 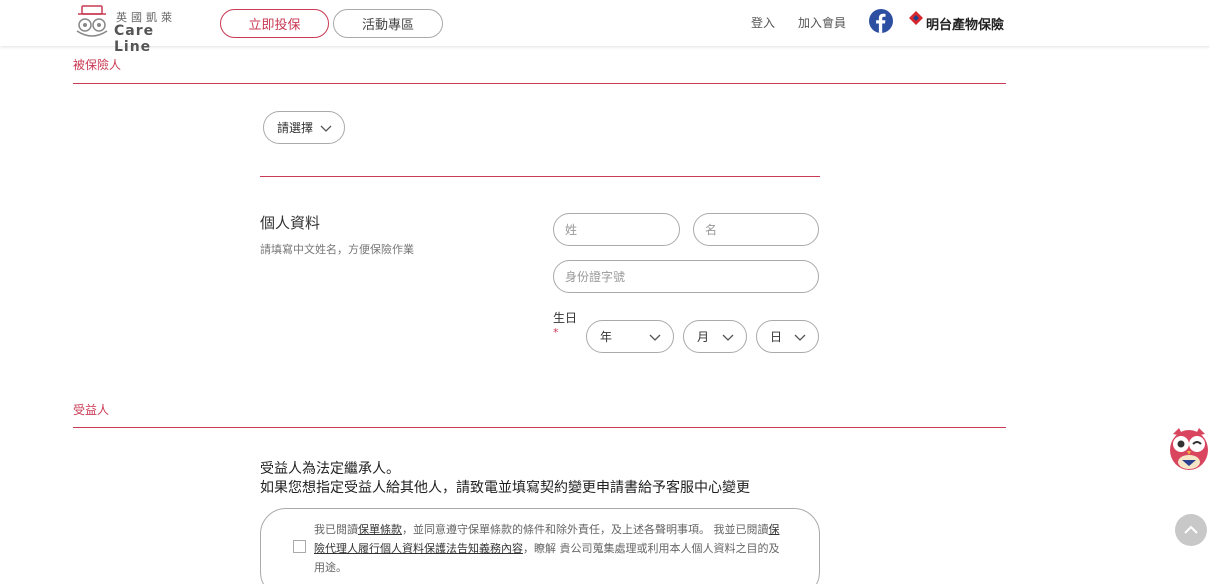 I want to click on brand-name: 明台產物保險, so click(x=965, y=25).